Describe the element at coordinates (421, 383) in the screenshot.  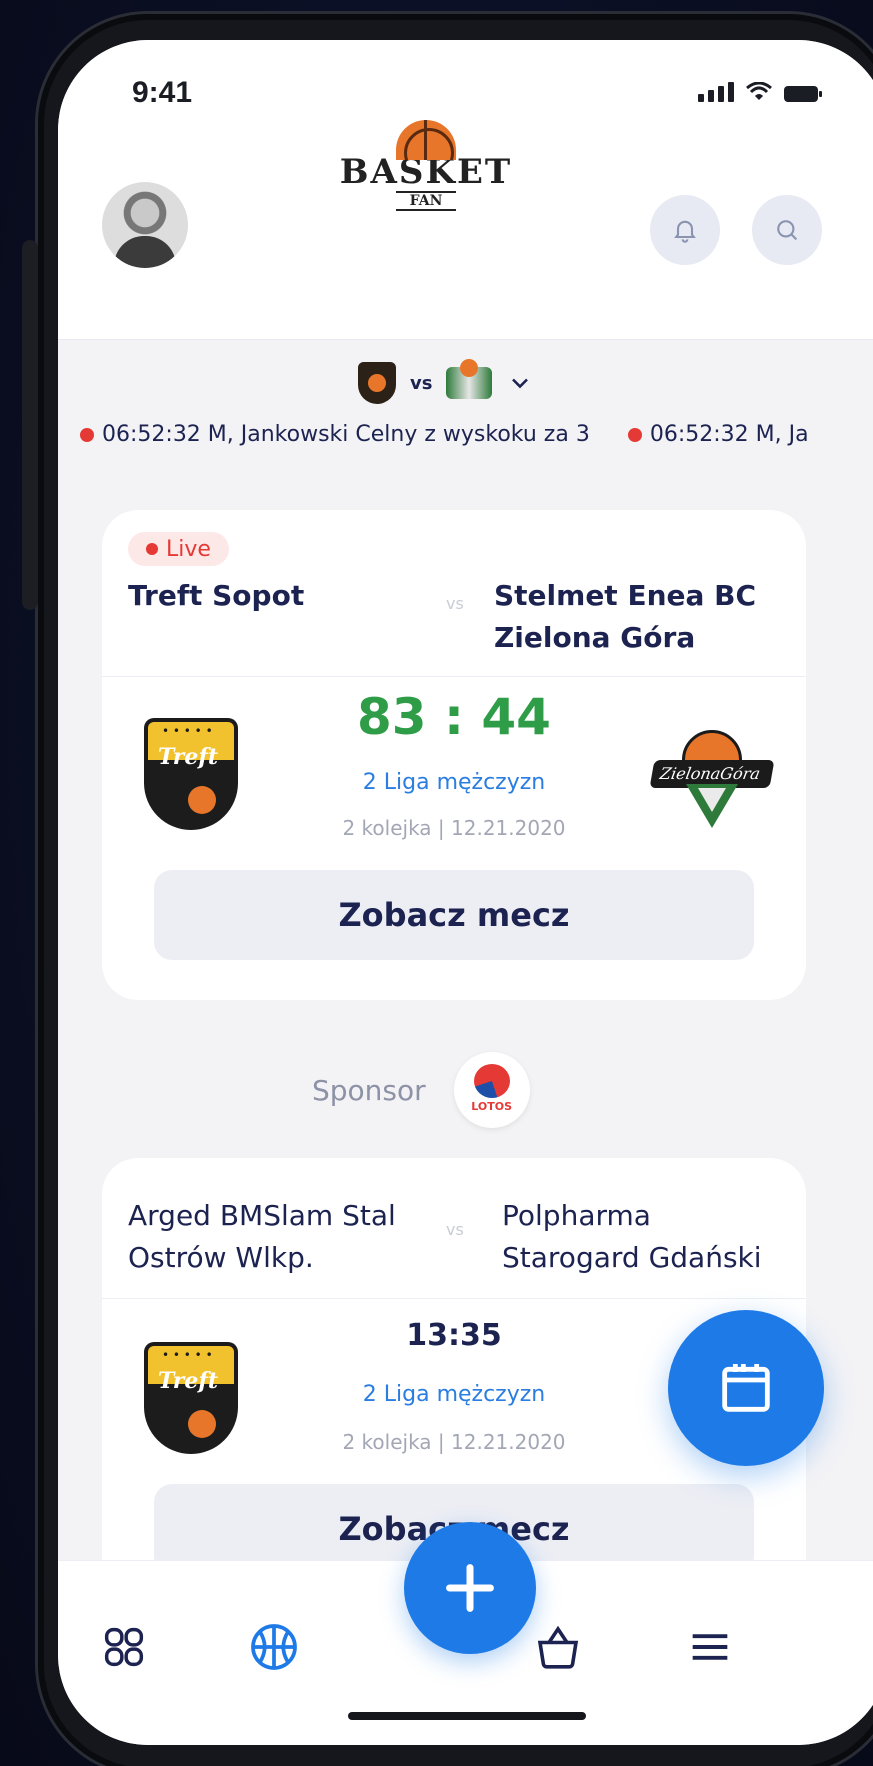
I see `matchup-vs: vs` at that location.